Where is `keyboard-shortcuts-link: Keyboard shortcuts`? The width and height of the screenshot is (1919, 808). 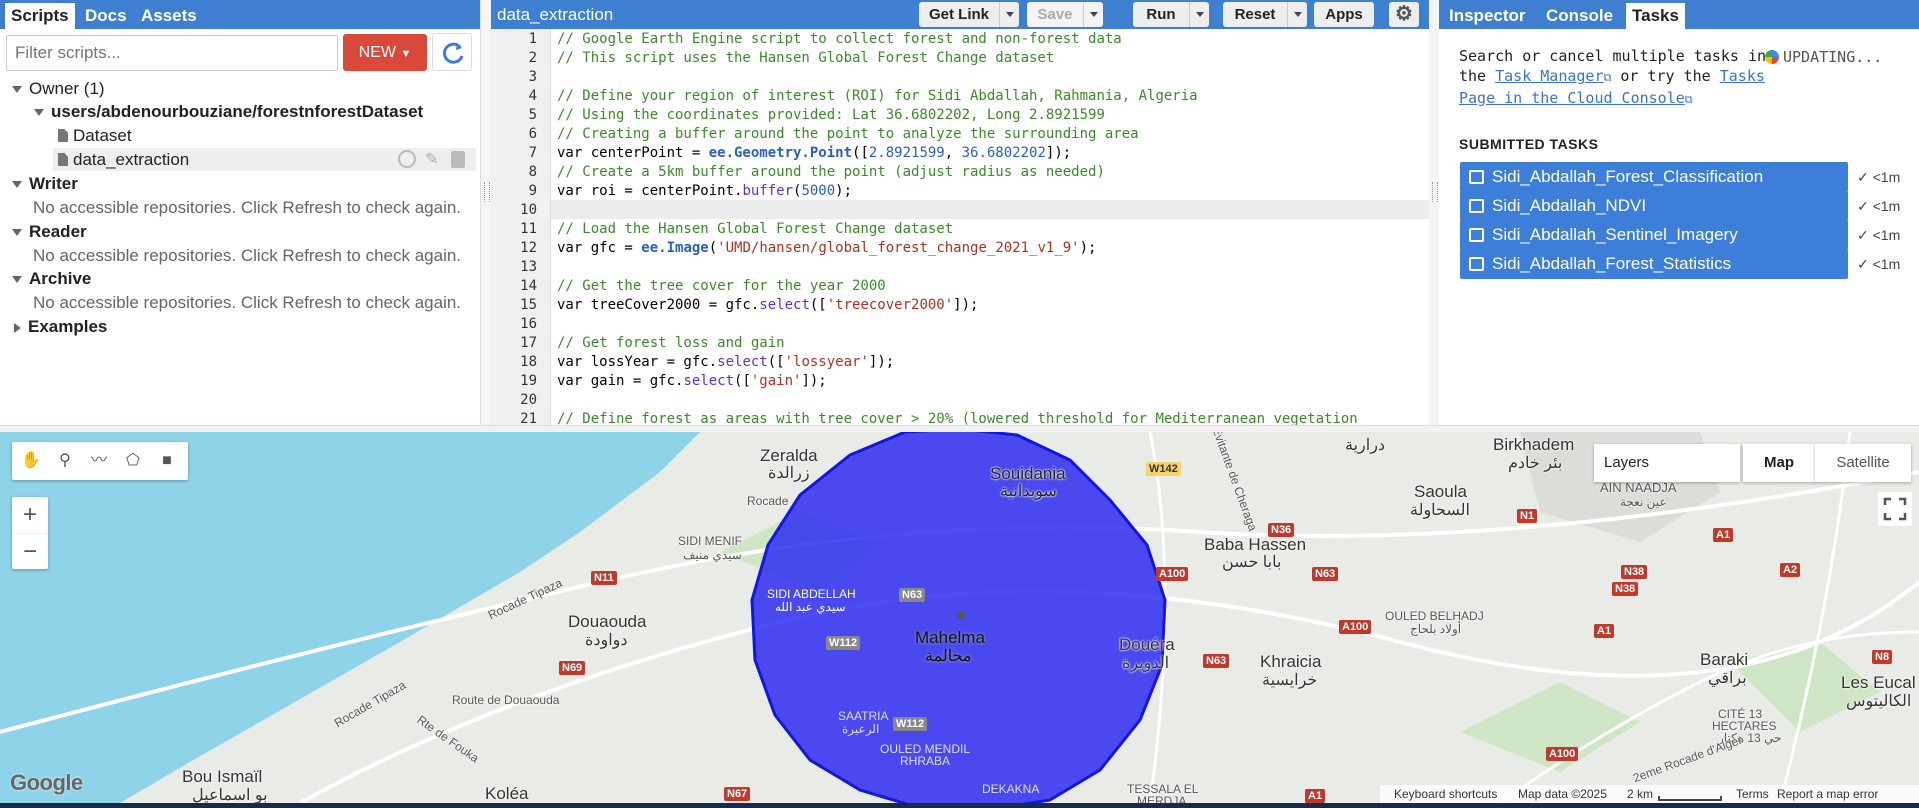
keyboard-shortcuts-link: Keyboard shortcuts is located at coordinates (1445, 794).